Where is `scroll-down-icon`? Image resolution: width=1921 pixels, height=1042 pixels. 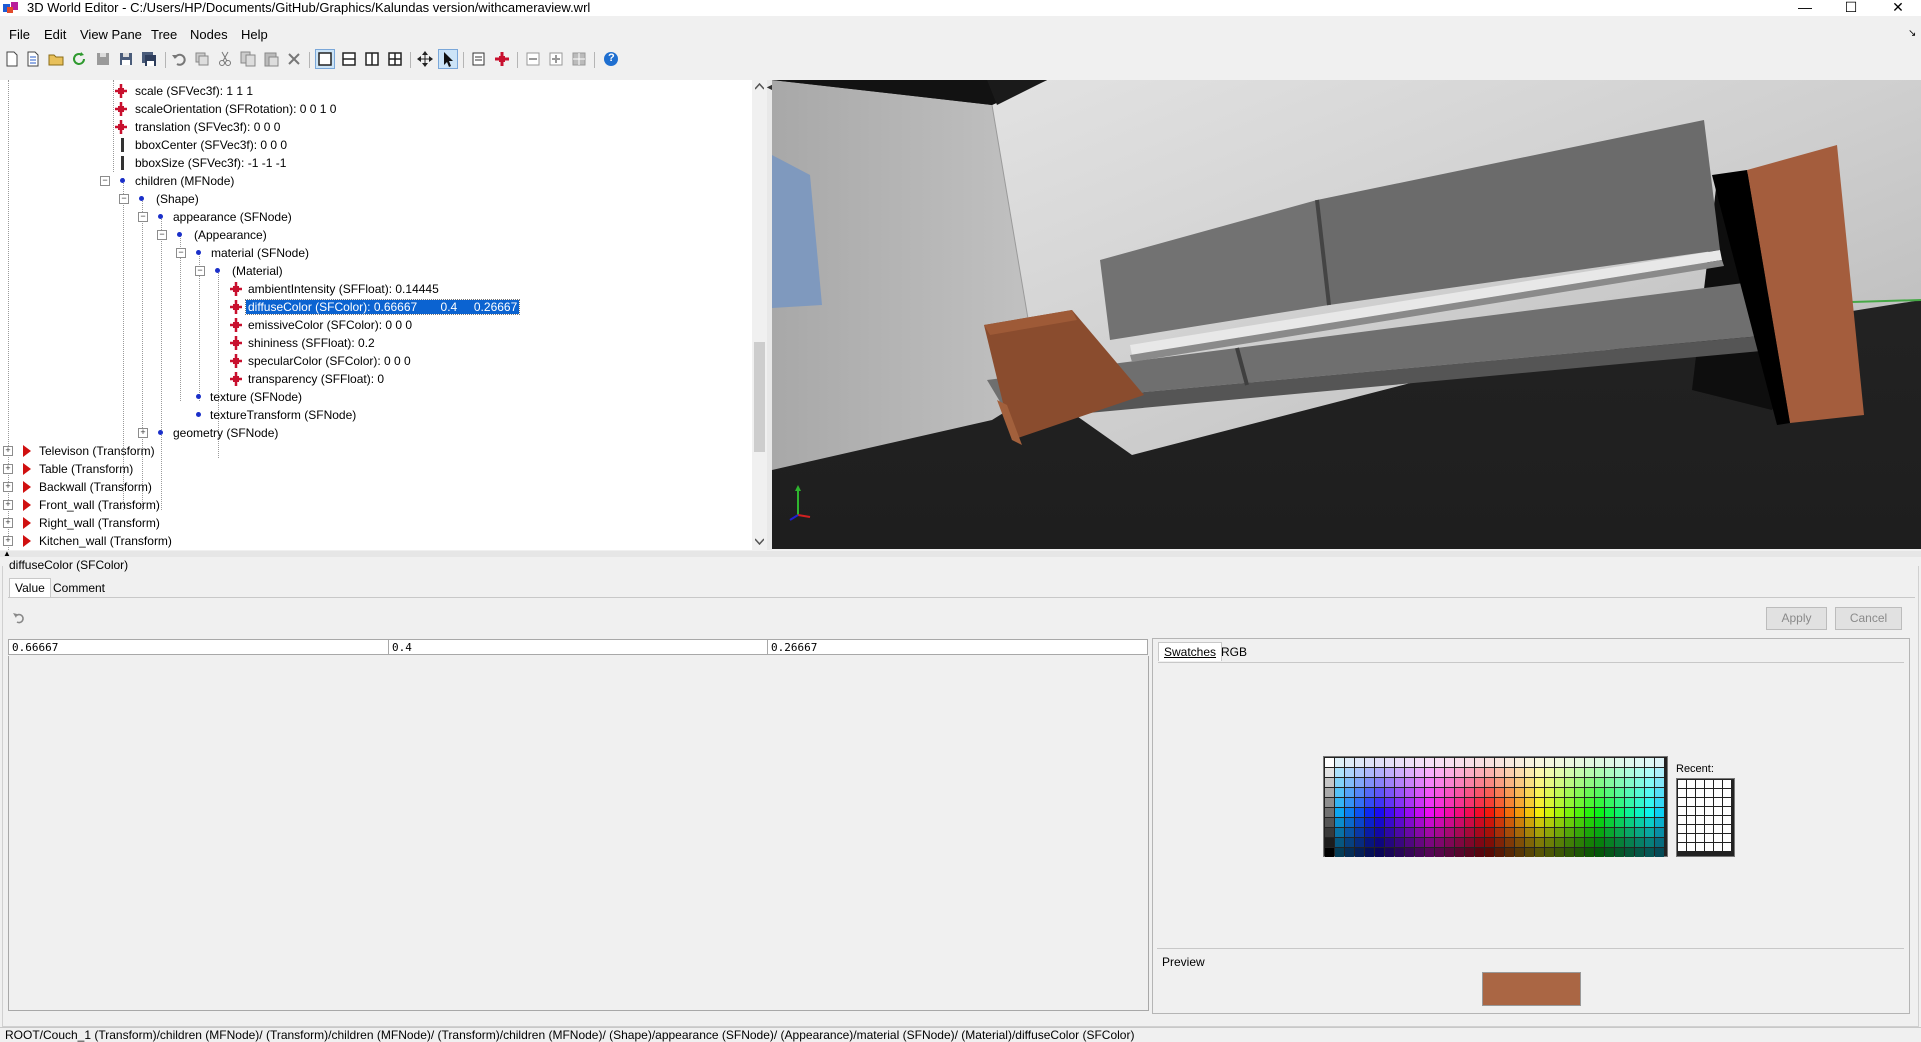
scroll-down-icon is located at coordinates (759, 541).